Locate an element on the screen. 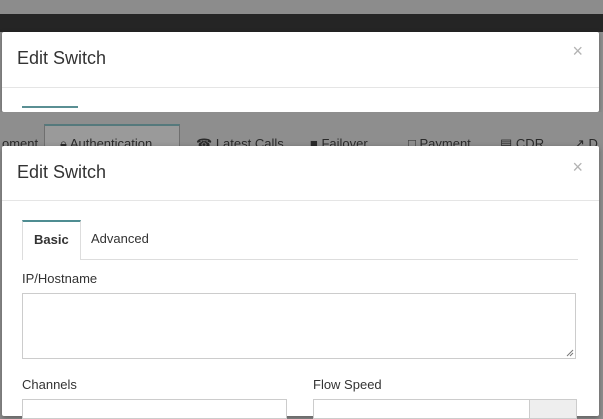 The height and width of the screenshot is (419, 603). background-nav-item-authentication: 🔒︎ Authentication is located at coordinates (106, 141).